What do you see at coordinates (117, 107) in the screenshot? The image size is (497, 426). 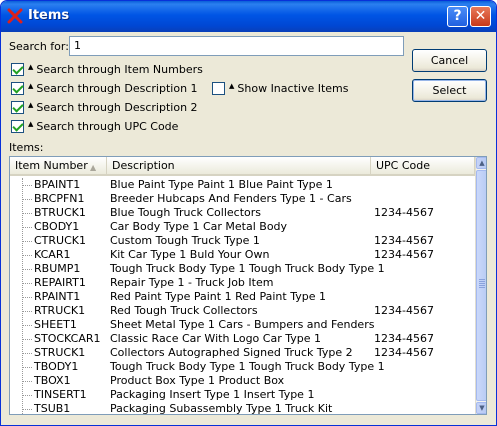 I see `option-description-2-label: Search through Description 2` at bounding box center [117, 107].